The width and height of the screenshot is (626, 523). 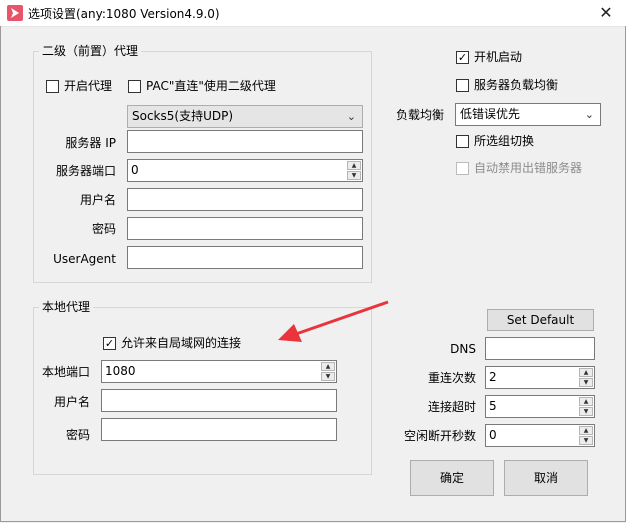 I want to click on auto-disable-label: 自动禁用出错服务器, so click(x=528, y=168).